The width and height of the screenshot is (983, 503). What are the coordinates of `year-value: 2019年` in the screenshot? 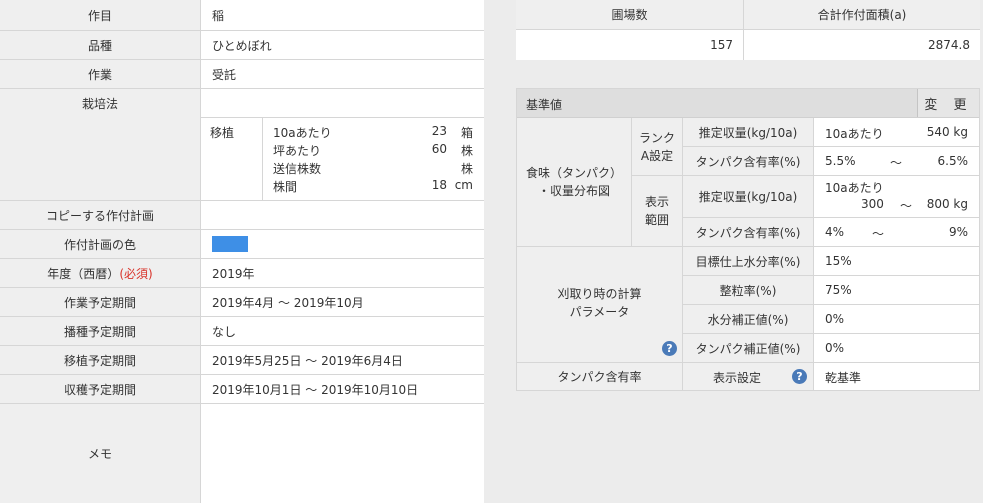 It's located at (233, 273).